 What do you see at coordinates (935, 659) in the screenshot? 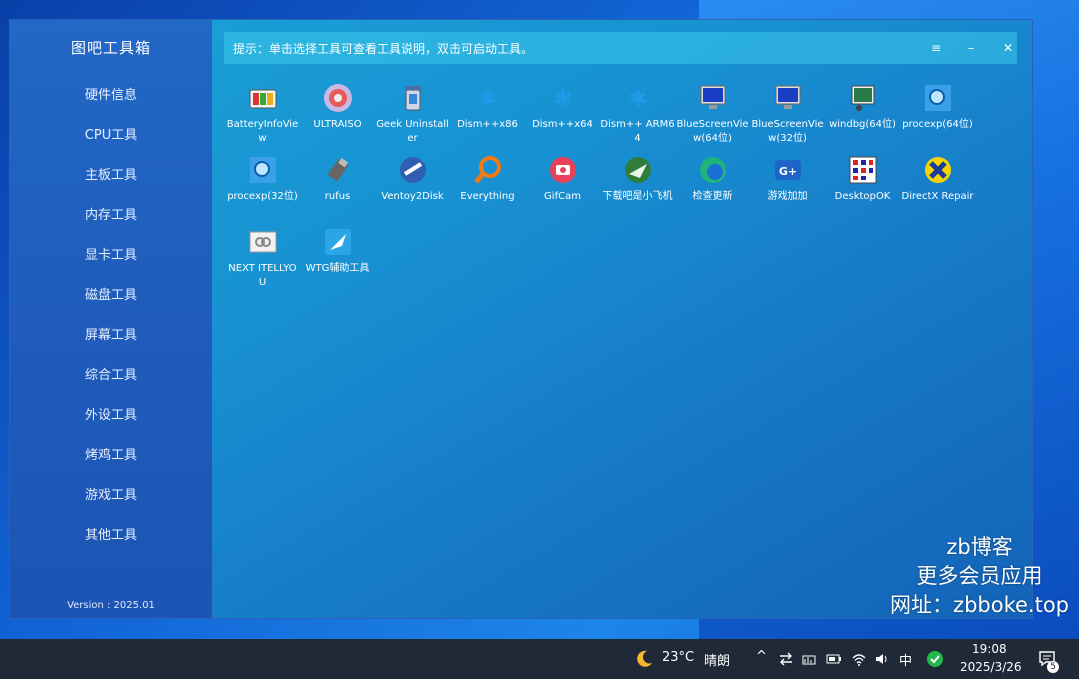
I see `wechat-icon` at bounding box center [935, 659].